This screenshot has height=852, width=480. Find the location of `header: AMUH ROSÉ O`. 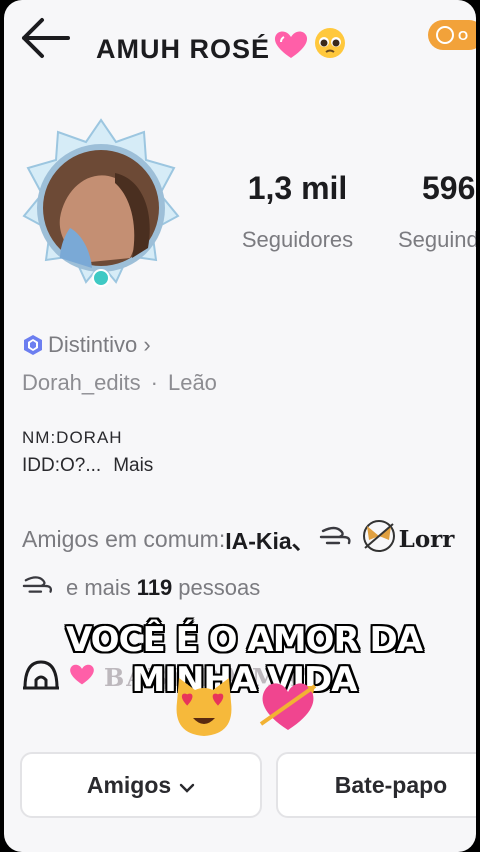

header: AMUH ROSÉ O is located at coordinates (240, 40).